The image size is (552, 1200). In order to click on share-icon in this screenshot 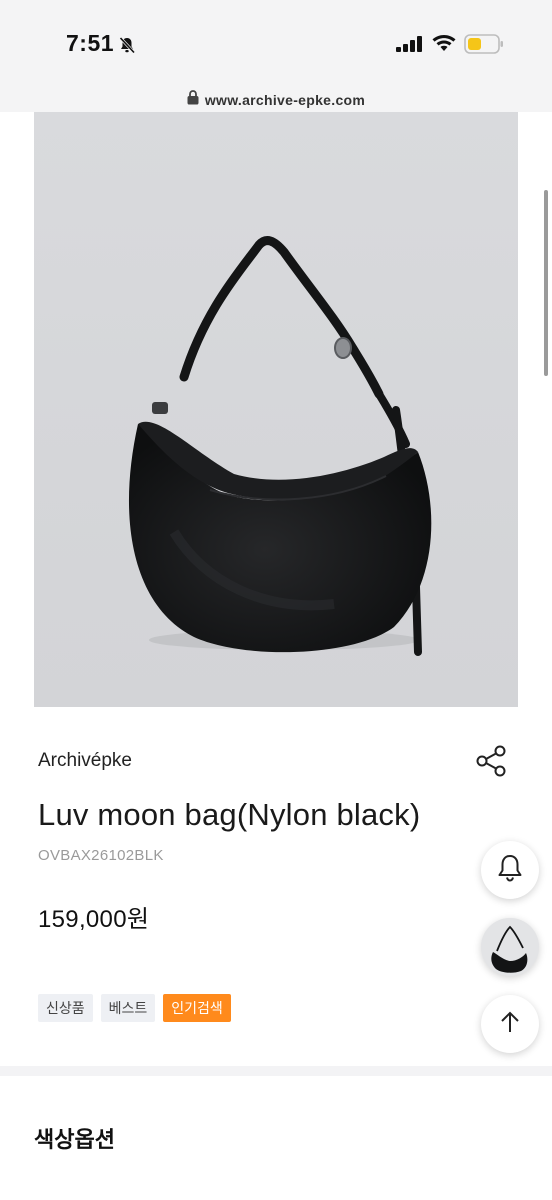, I will do `click(491, 763)`.